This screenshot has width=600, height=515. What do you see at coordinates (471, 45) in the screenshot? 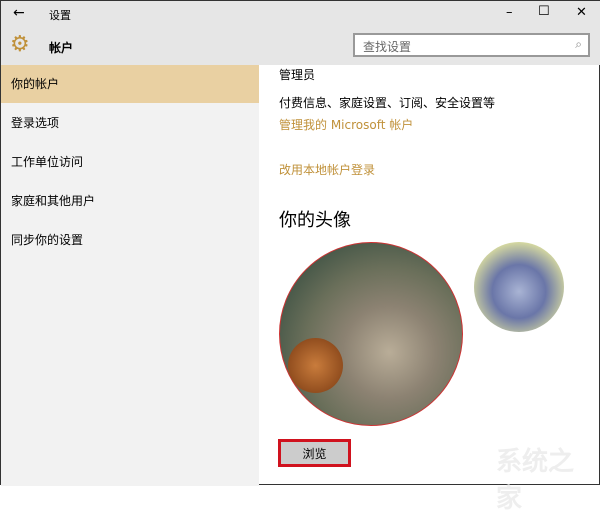
I see `search-input: 查找设置 ⌕` at bounding box center [471, 45].